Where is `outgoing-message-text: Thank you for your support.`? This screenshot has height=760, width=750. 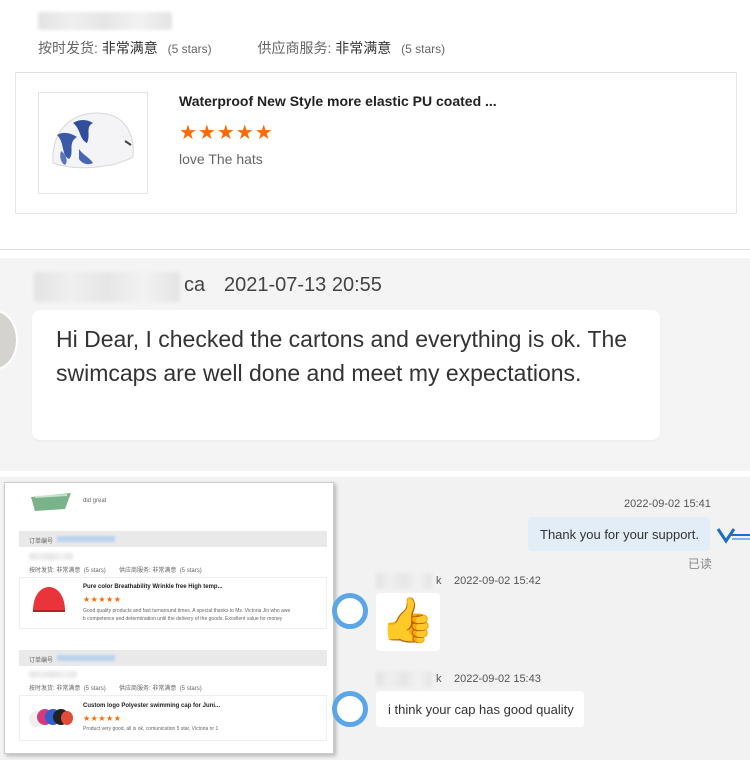
outgoing-message-text: Thank you for your support. is located at coordinates (619, 534).